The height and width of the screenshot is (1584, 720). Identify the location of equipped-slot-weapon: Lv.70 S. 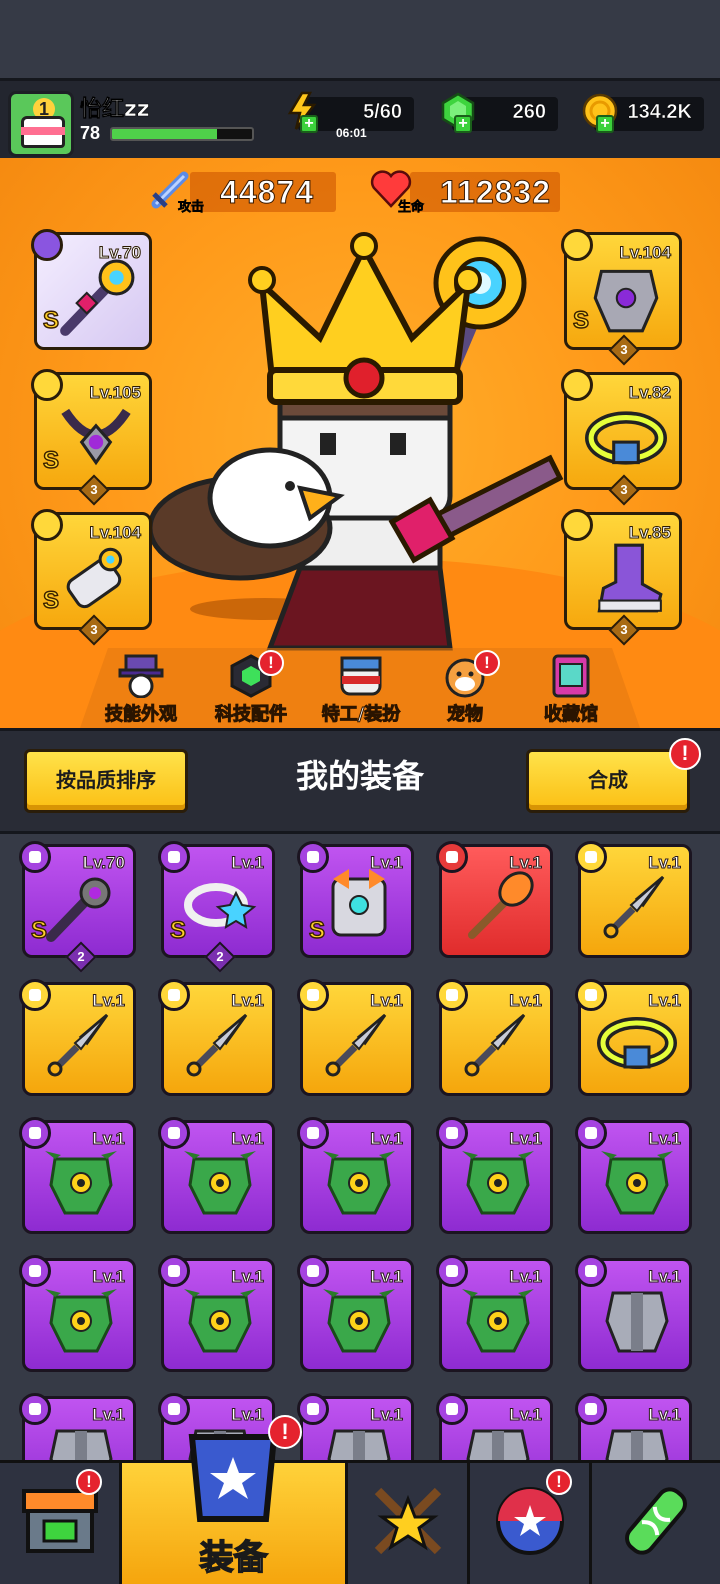
(91, 289).